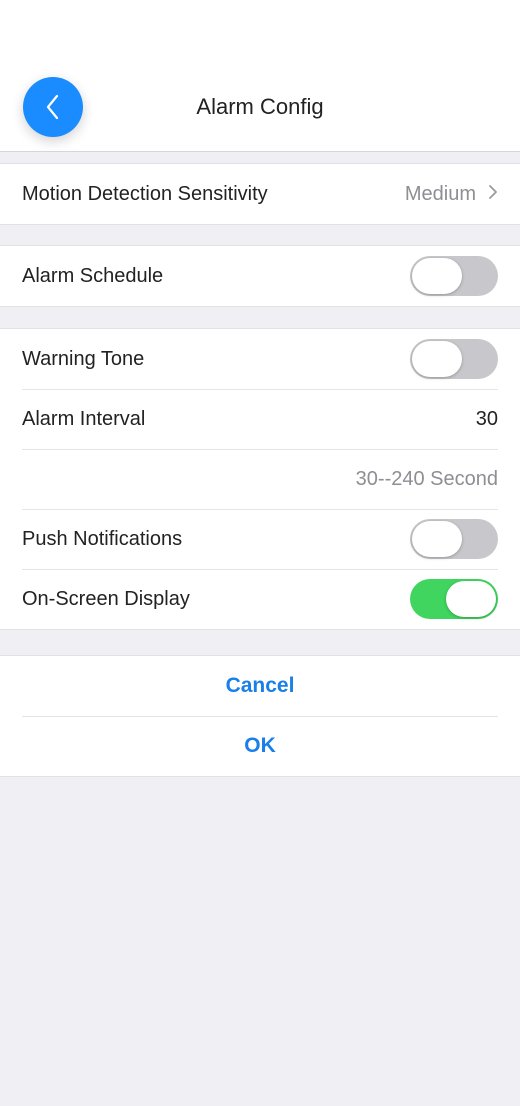 Image resolution: width=520 pixels, height=1106 pixels. Describe the element at coordinates (84, 418) in the screenshot. I see `alarm-interval-label: Alarm Interval` at that location.